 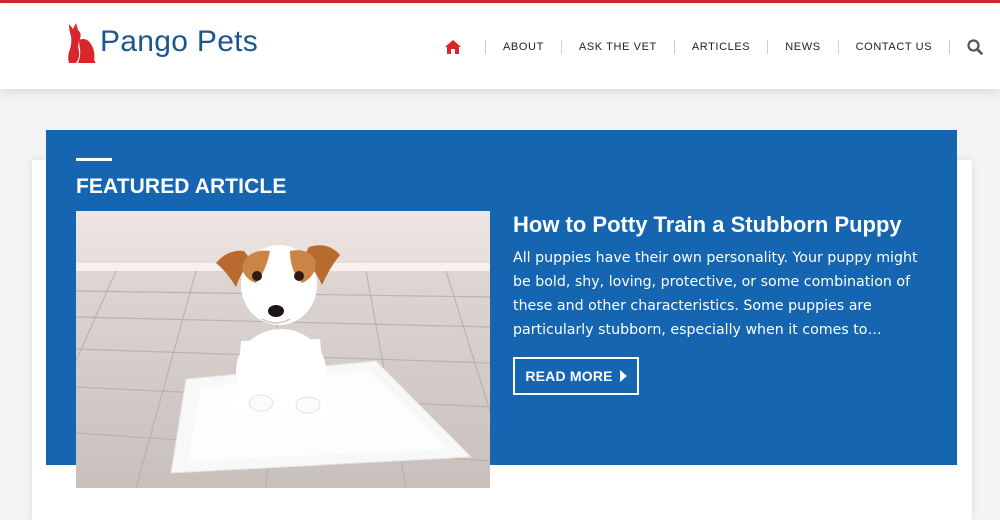 I want to click on nav-item-news: NEWS, so click(x=802, y=47).